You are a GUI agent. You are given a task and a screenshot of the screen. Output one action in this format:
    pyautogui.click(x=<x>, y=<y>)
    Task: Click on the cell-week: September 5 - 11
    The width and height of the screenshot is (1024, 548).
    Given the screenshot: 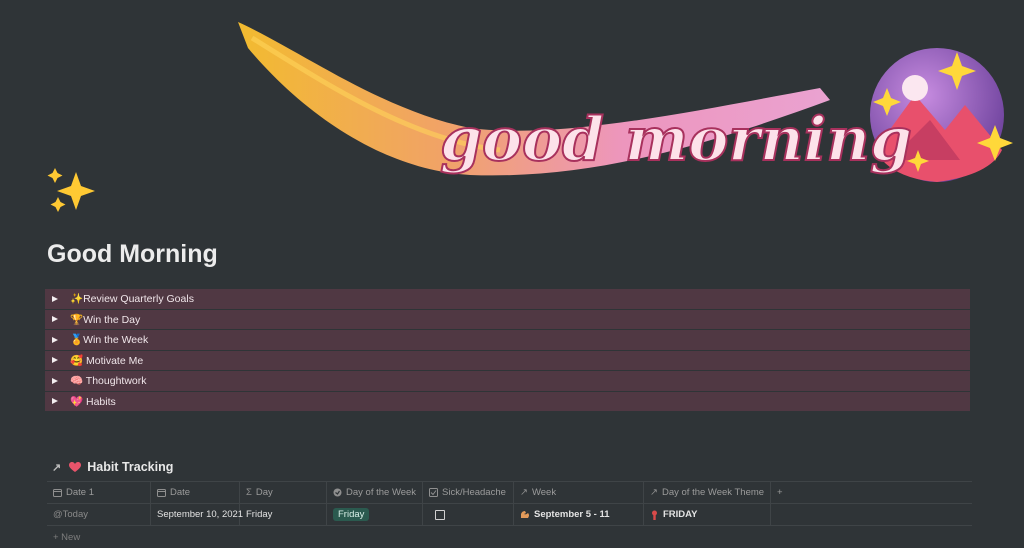 What is the action you would take?
    pyautogui.click(x=579, y=514)
    